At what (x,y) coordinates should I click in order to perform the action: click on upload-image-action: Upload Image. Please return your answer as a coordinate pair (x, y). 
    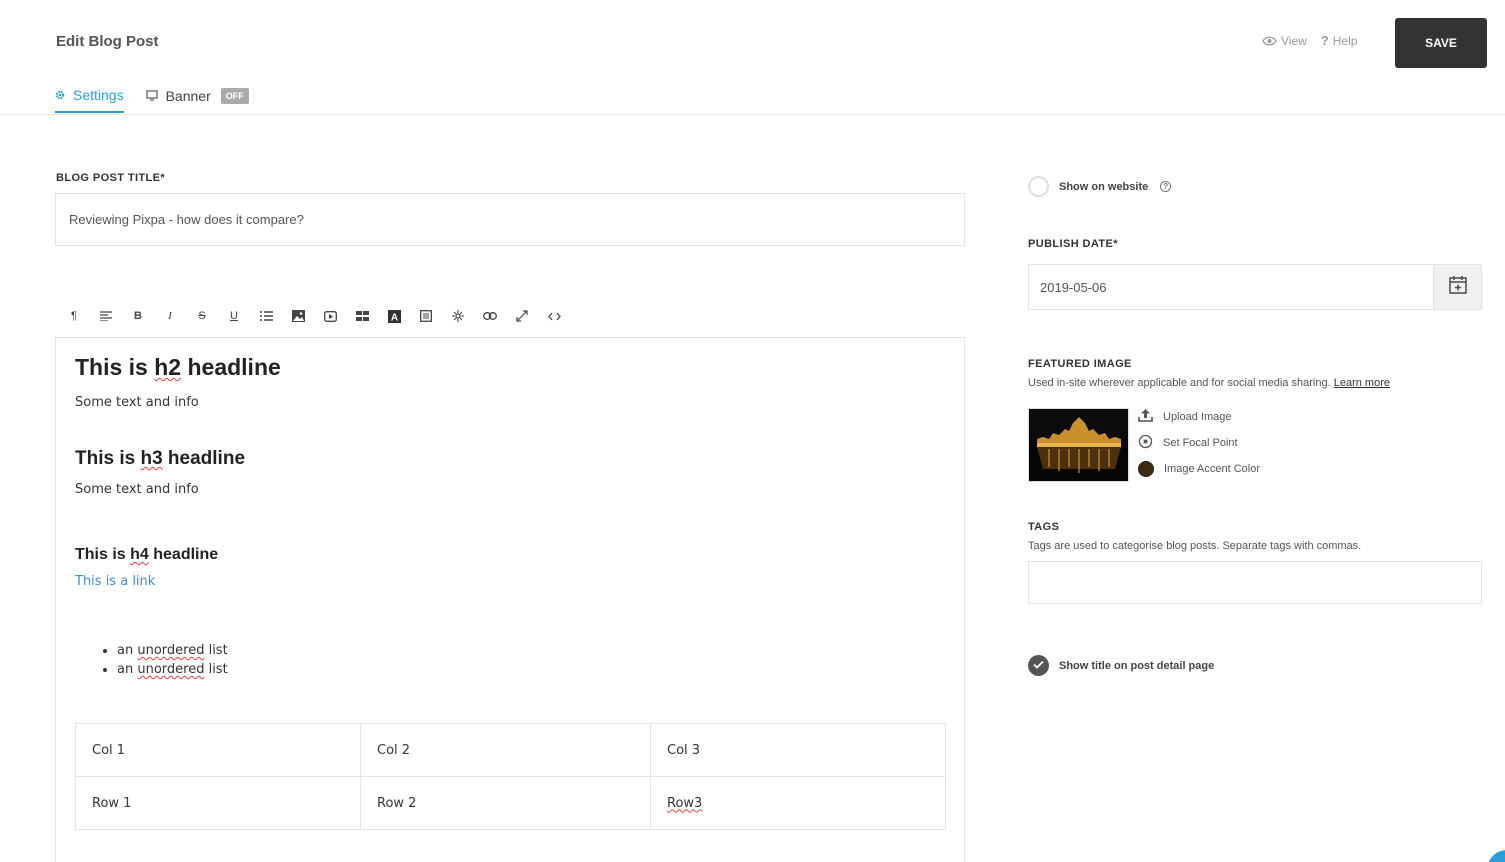
    Looking at the image, I should click on (1199, 416).